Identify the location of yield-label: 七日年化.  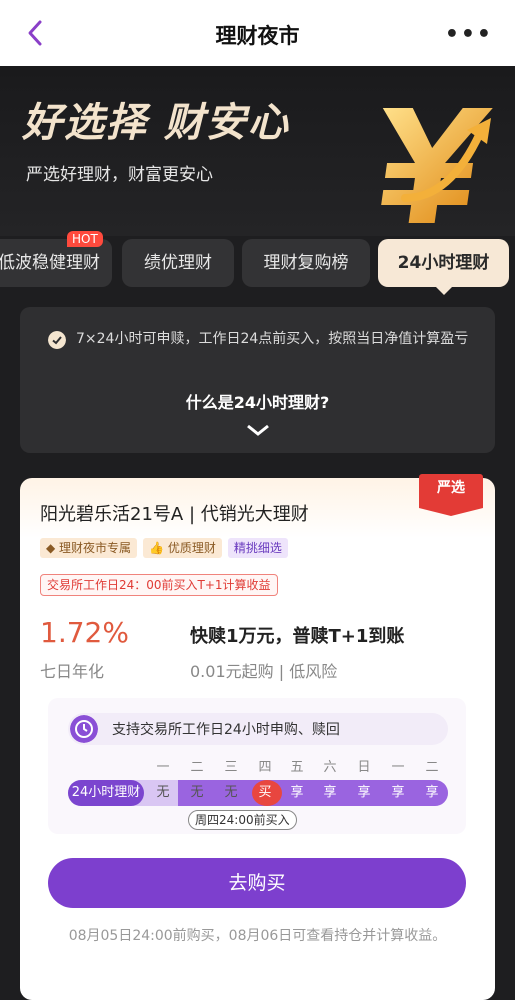
(72, 671).